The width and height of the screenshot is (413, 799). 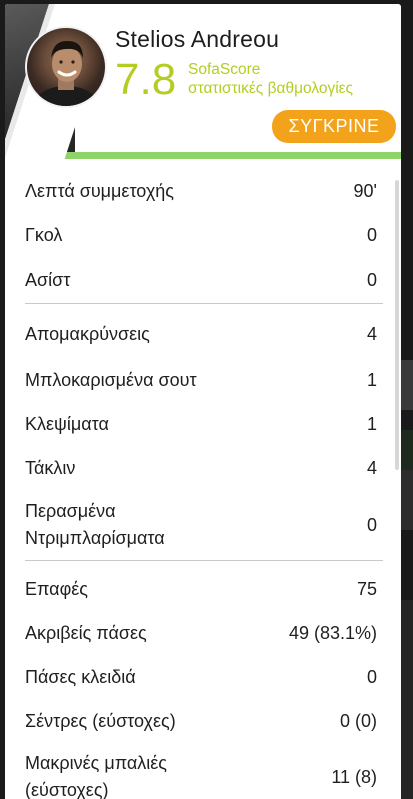 What do you see at coordinates (204, 191) in the screenshot?
I see `stat-row: Λεπτά συμμετοχής 90'` at bounding box center [204, 191].